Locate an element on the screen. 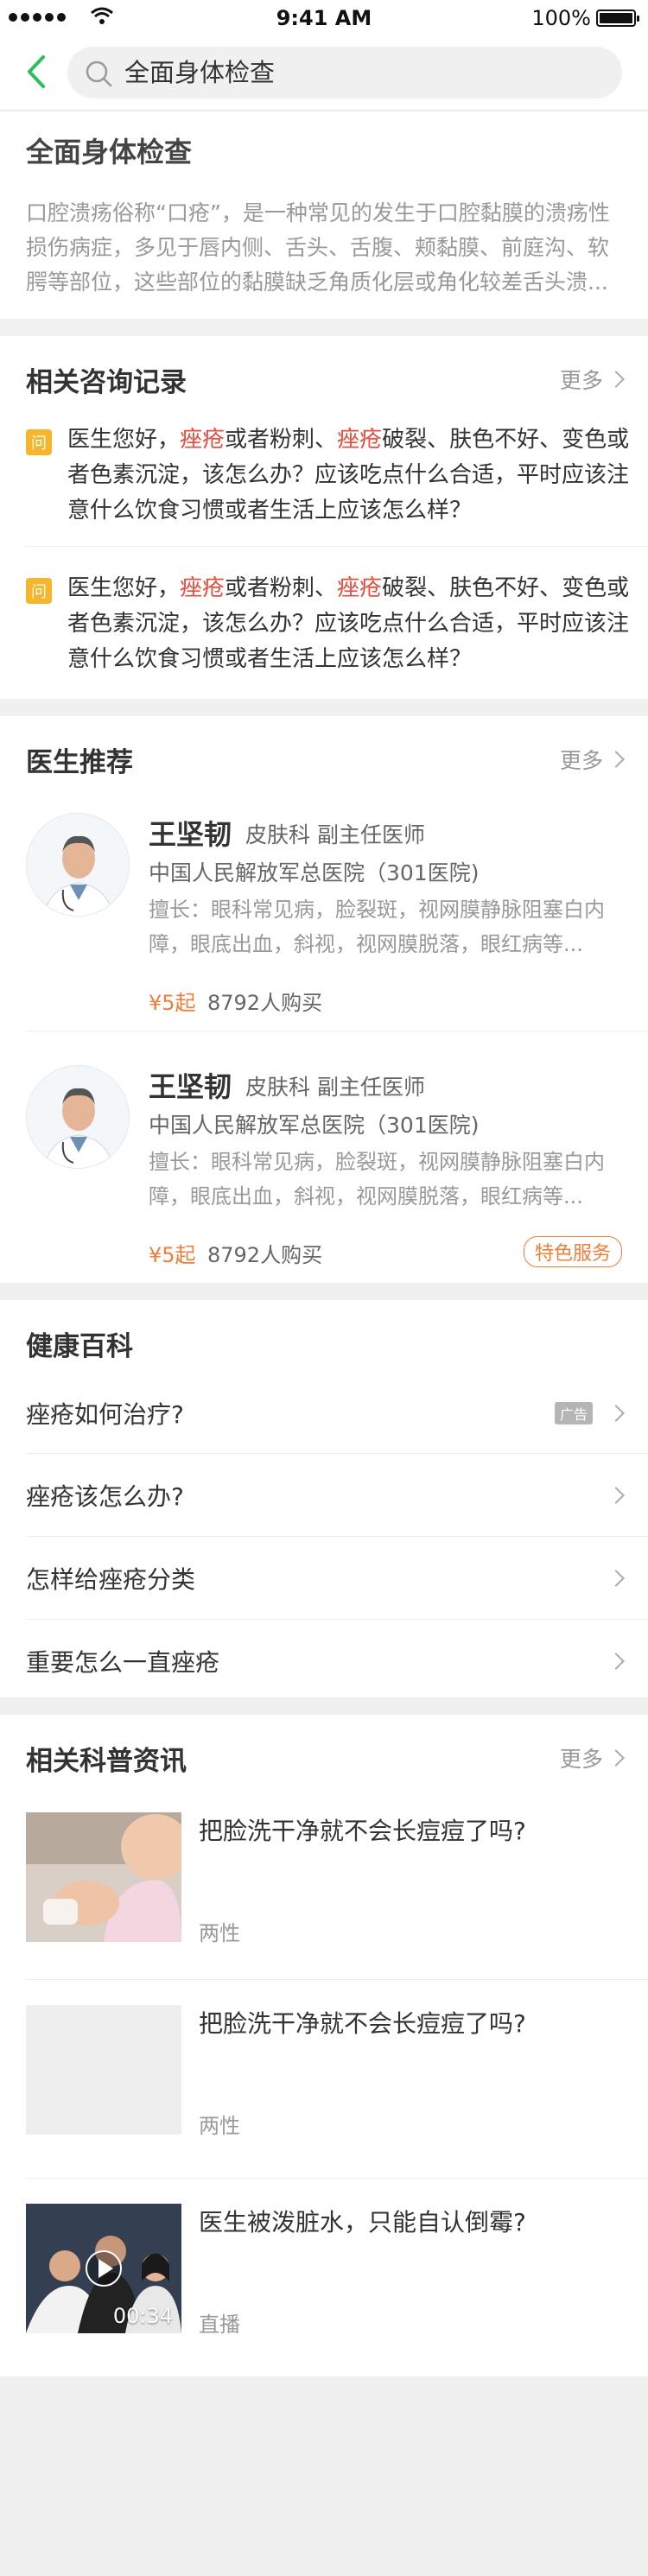 The width and height of the screenshot is (648, 2576). section-title: 健康百科 is located at coordinates (79, 1346).